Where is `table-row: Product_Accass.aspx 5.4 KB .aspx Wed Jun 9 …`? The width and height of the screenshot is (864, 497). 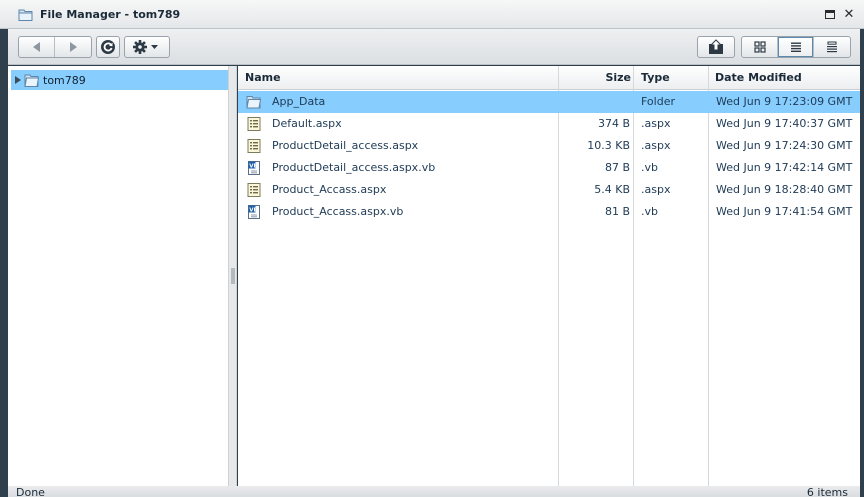 table-row: Product_Accass.aspx 5.4 KB .aspx Wed Jun 9 … is located at coordinates (549, 190).